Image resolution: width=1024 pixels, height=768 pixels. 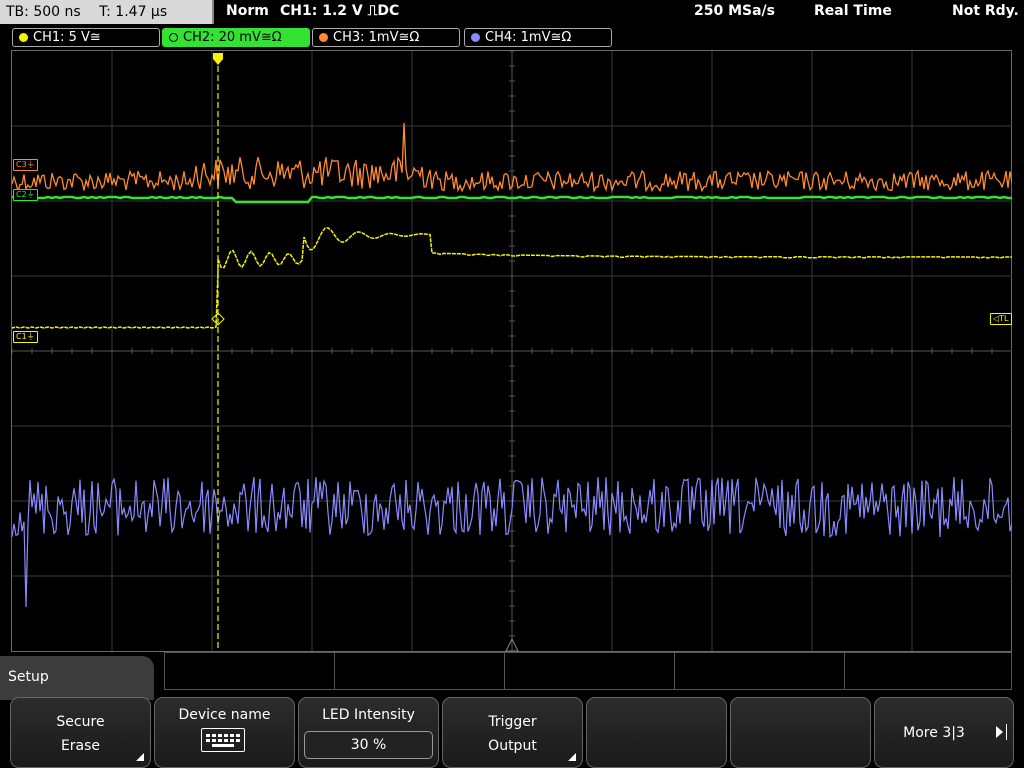 I want to click on softkey-title: Device name, so click(x=224, y=715).